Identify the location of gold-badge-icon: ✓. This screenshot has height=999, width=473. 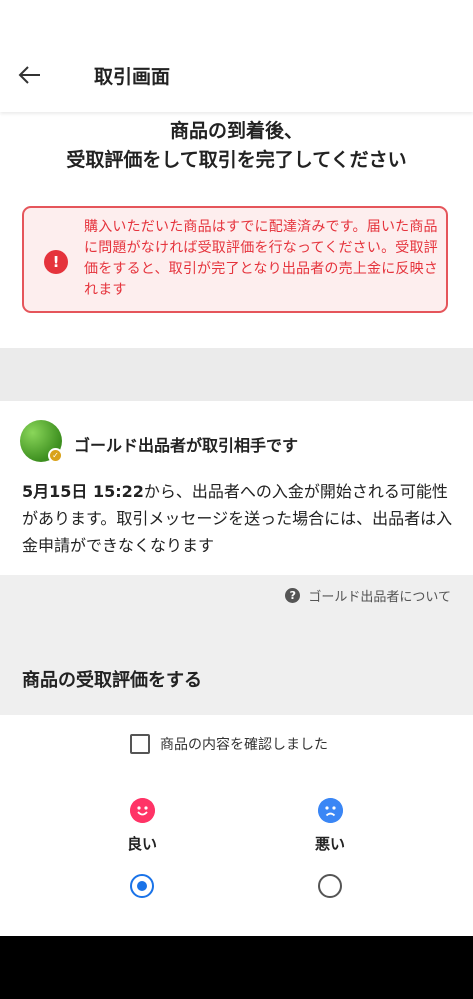
(55, 455).